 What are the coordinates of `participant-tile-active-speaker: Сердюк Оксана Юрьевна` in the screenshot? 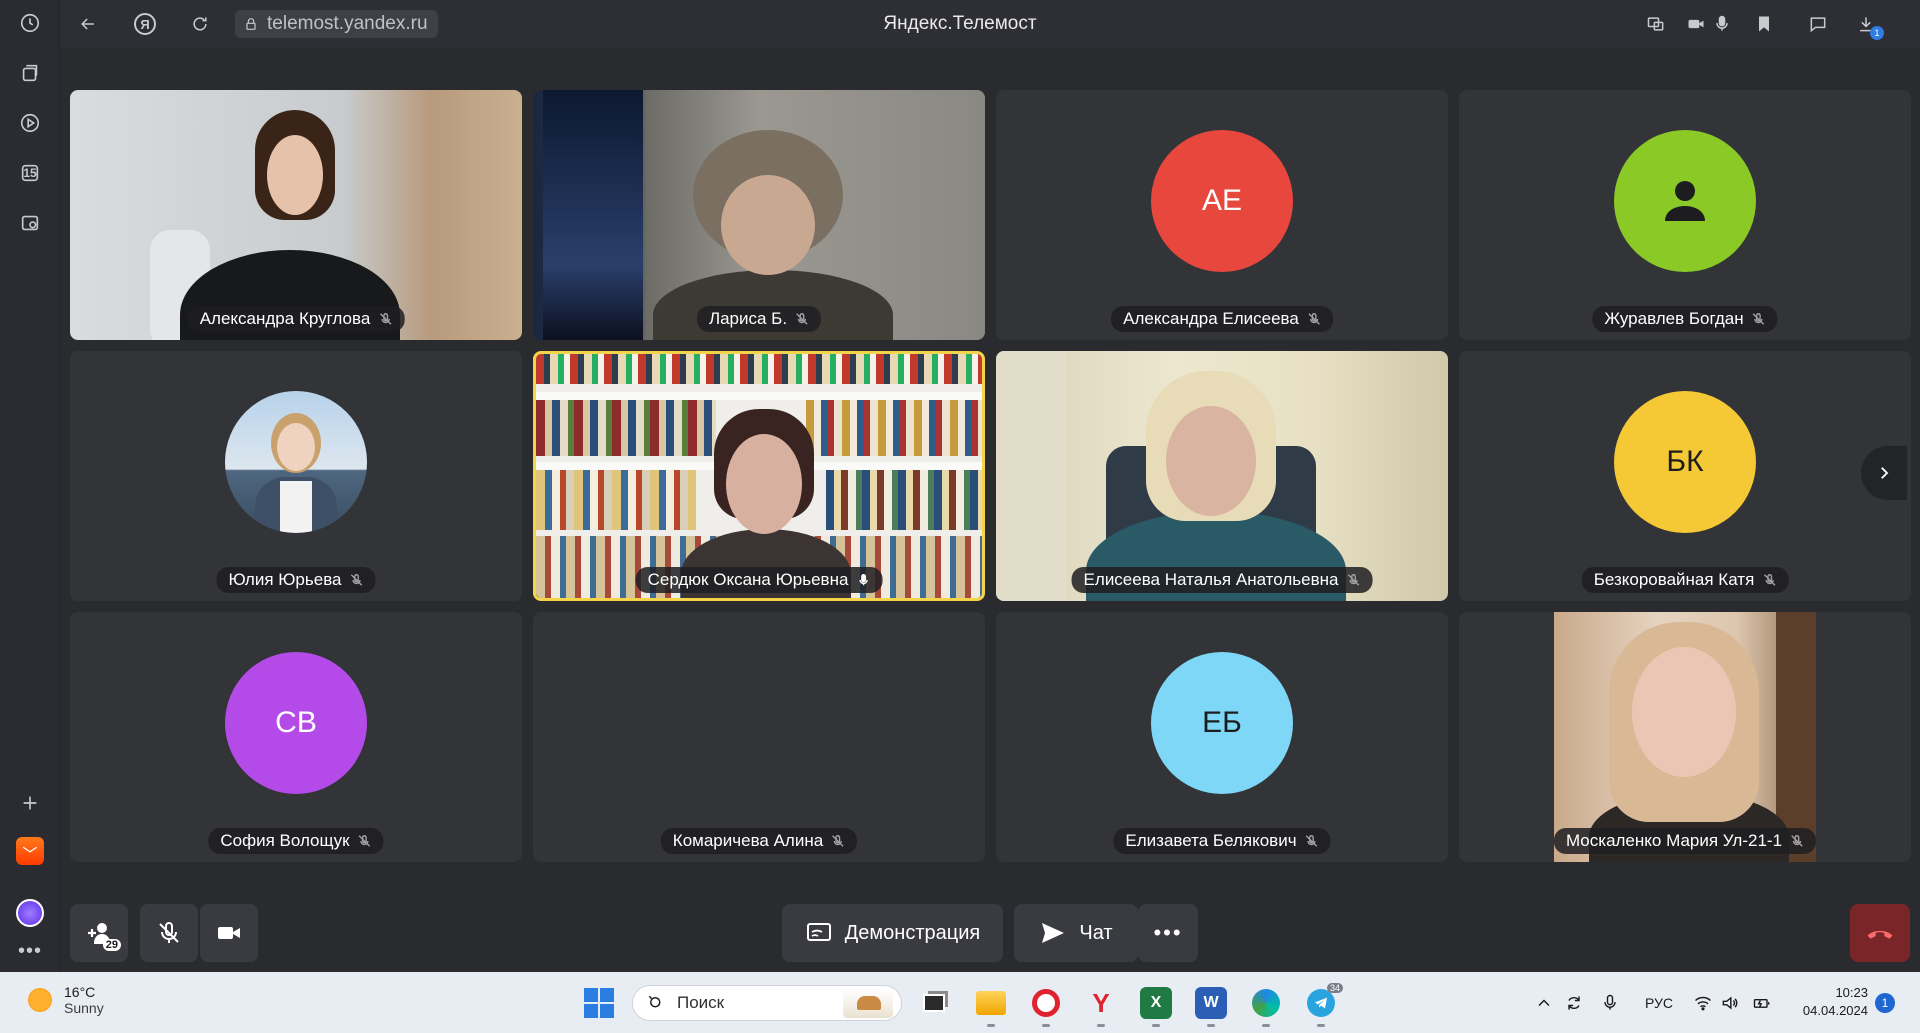 It's located at (759, 476).